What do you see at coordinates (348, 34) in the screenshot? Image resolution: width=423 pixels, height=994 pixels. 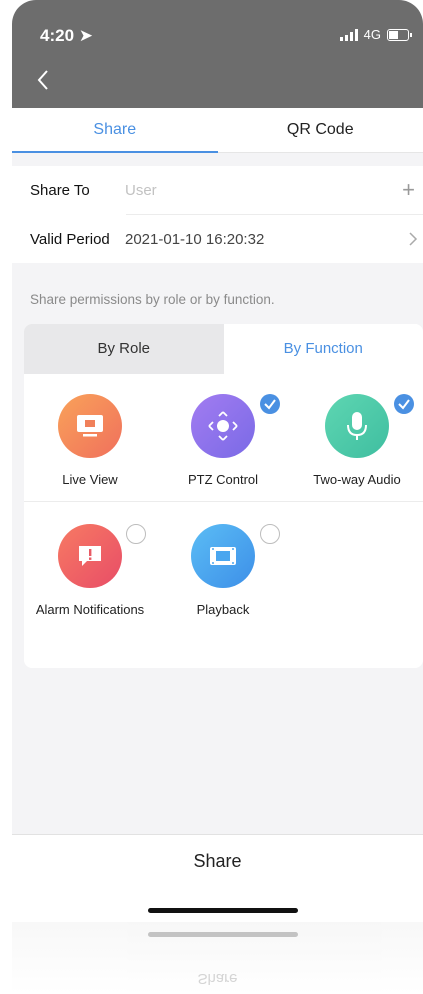 I see `signal-icon` at bounding box center [348, 34].